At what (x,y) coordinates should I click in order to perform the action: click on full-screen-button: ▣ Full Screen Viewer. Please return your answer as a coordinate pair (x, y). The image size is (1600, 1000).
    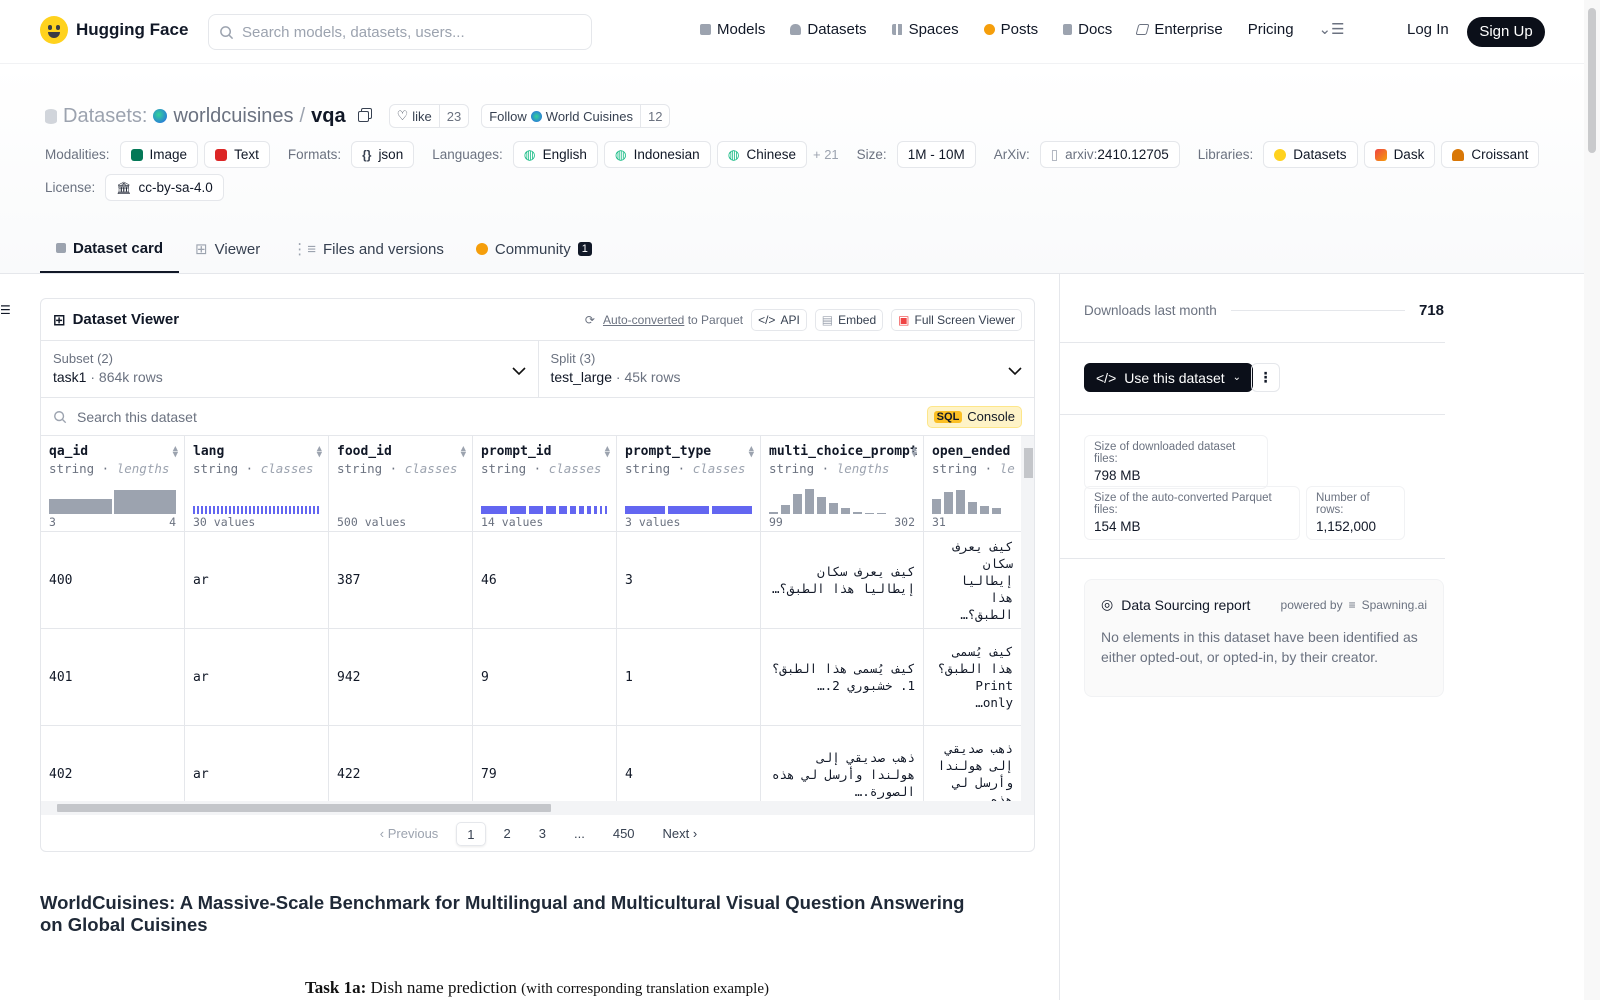
    Looking at the image, I should click on (956, 319).